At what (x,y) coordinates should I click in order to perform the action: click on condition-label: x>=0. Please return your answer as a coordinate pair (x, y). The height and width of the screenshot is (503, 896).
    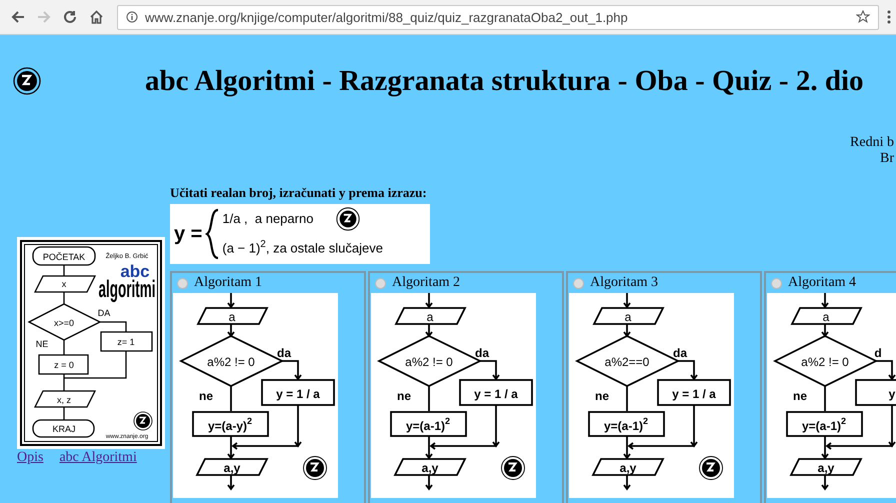
    Looking at the image, I should click on (64, 323).